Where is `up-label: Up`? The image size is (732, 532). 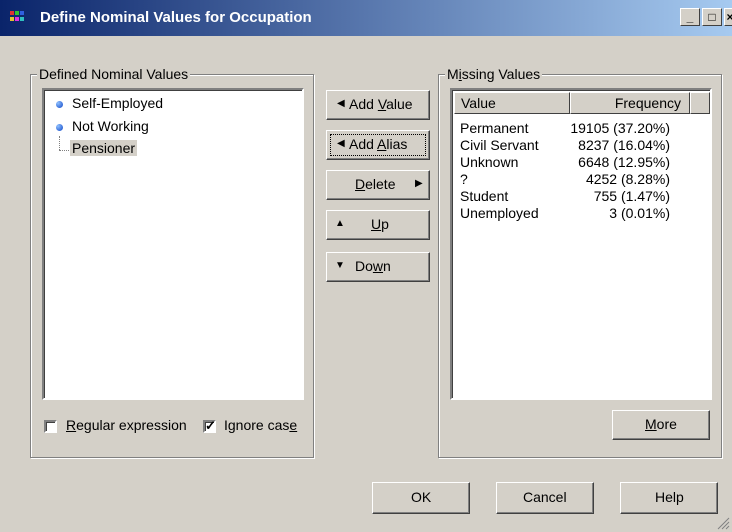
up-label: Up is located at coordinates (380, 224).